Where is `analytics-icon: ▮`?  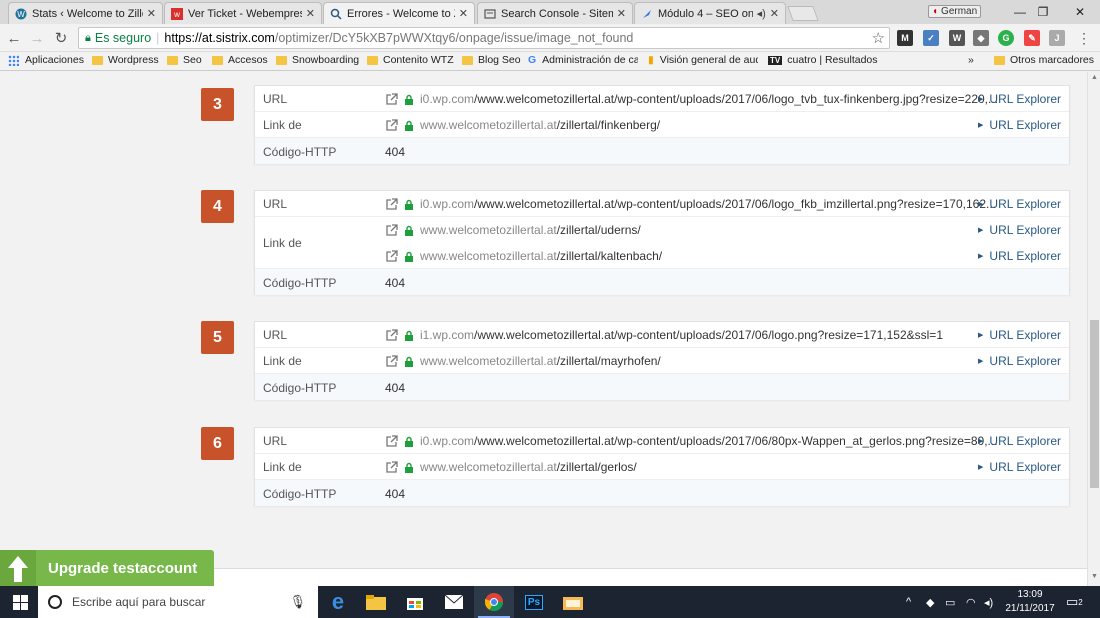 analytics-icon: ▮ is located at coordinates (651, 60).